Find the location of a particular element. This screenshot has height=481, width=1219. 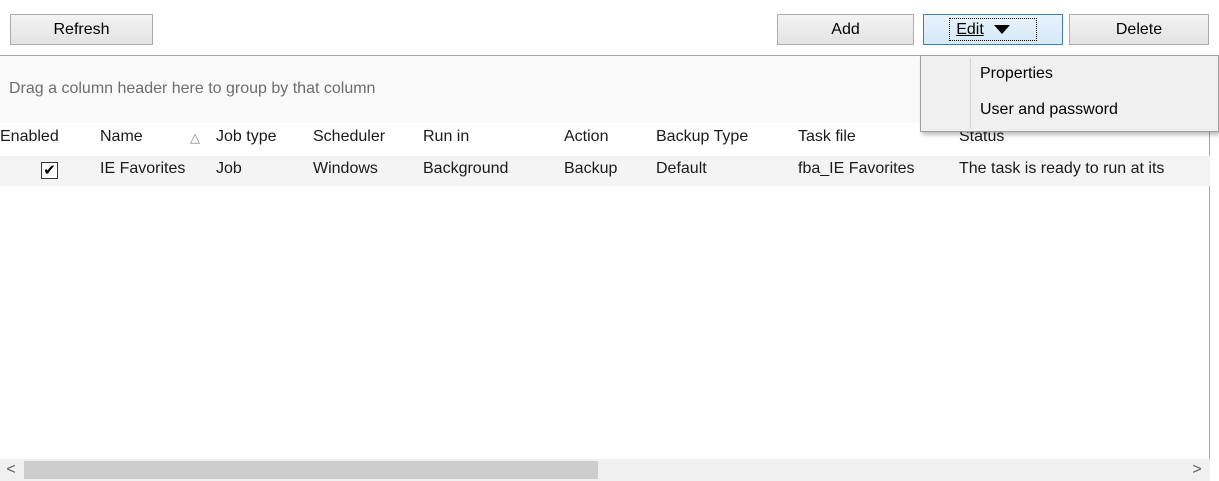

edit-dropdown-button: Edit is located at coordinates (993, 29).